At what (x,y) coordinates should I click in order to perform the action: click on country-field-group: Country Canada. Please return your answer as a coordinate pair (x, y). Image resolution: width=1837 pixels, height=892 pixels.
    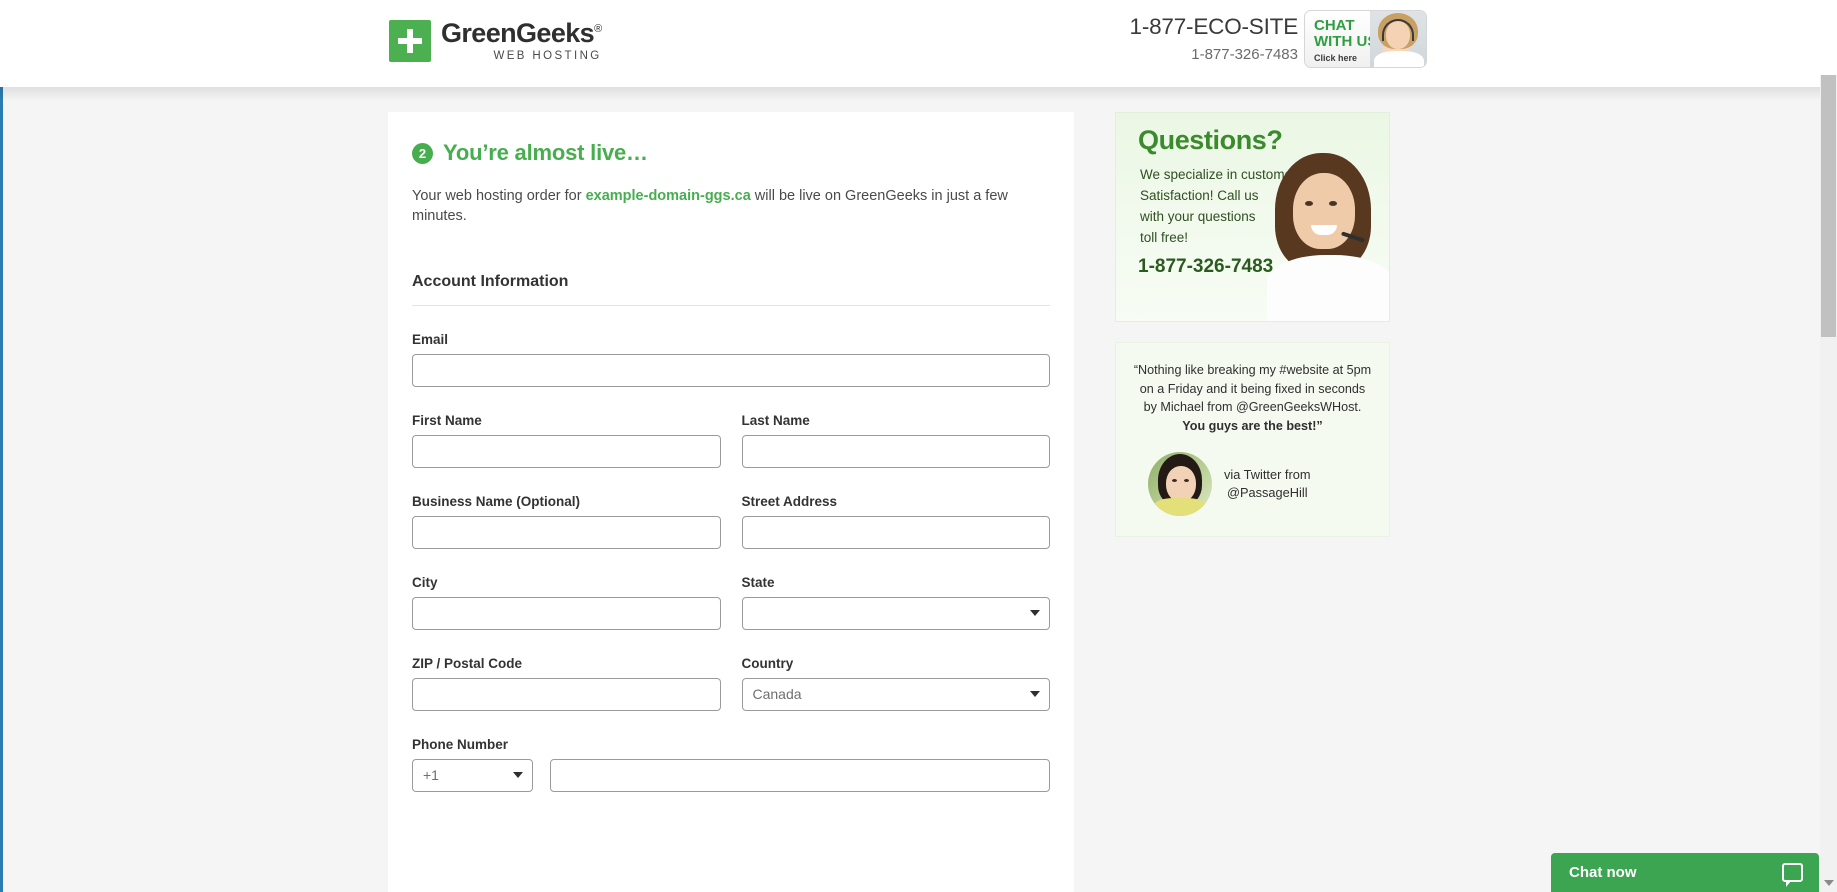
    Looking at the image, I should click on (895, 683).